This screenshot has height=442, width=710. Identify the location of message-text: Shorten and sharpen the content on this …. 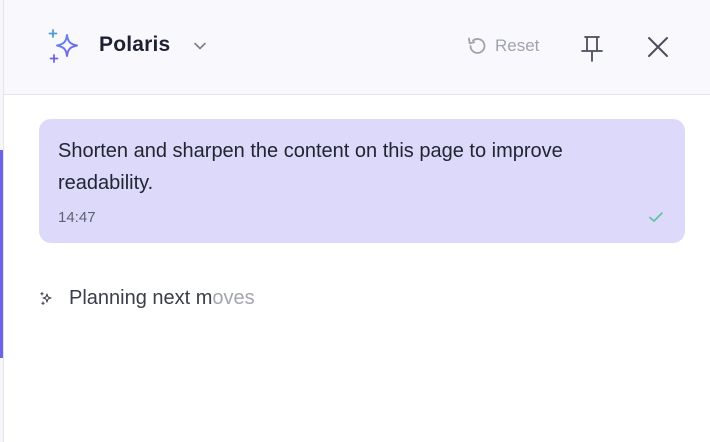
(310, 167).